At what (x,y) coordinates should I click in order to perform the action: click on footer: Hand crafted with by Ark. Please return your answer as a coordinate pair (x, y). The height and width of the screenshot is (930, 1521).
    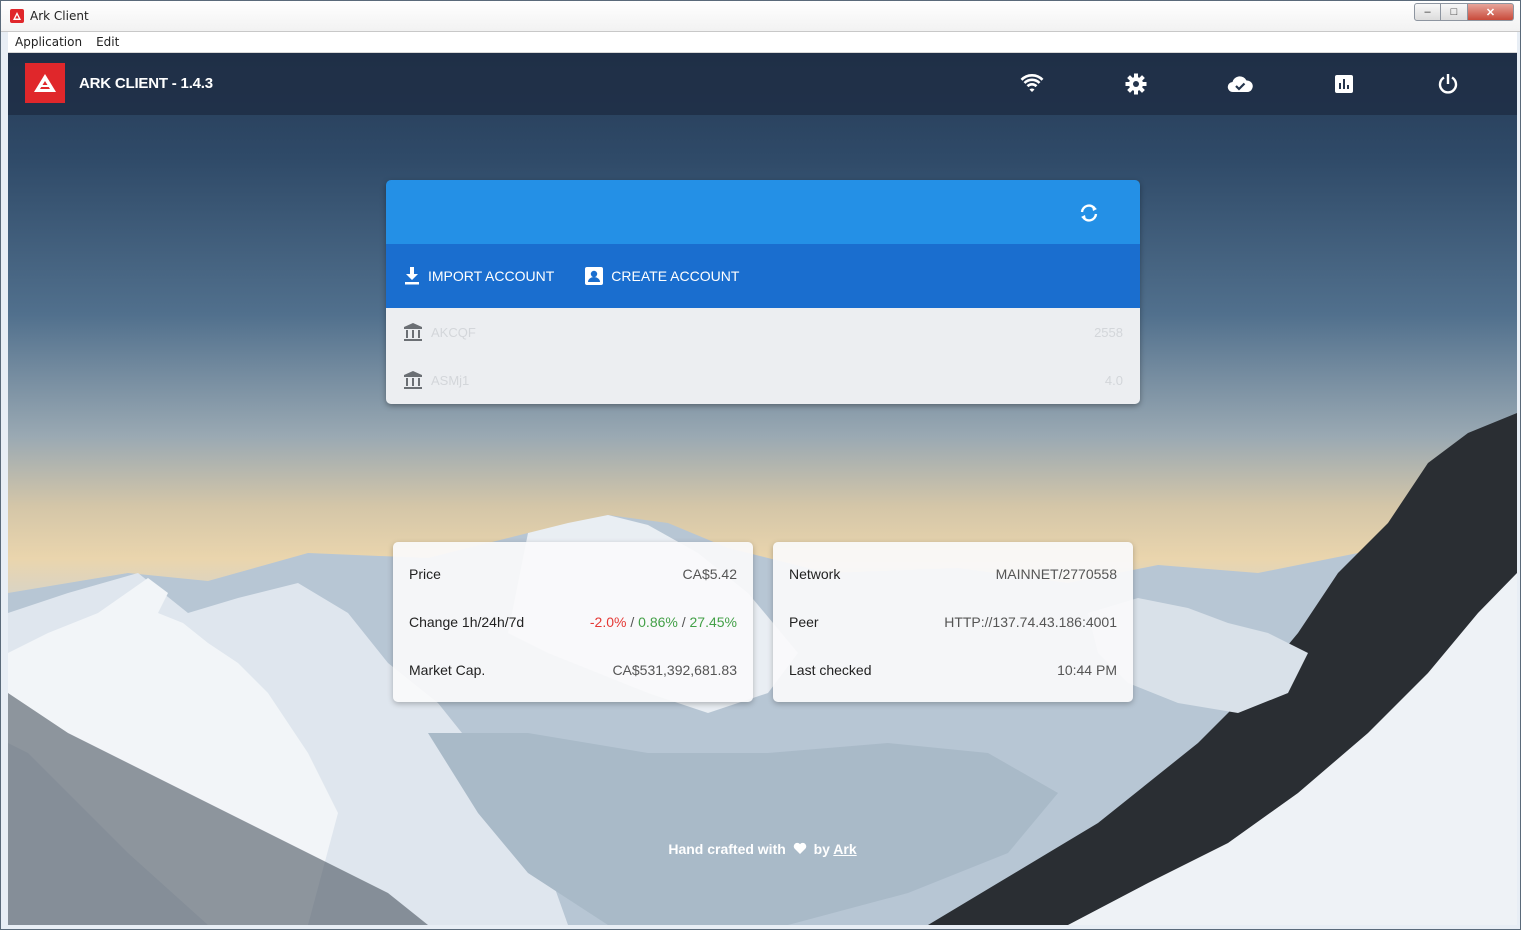
    Looking at the image, I should click on (762, 849).